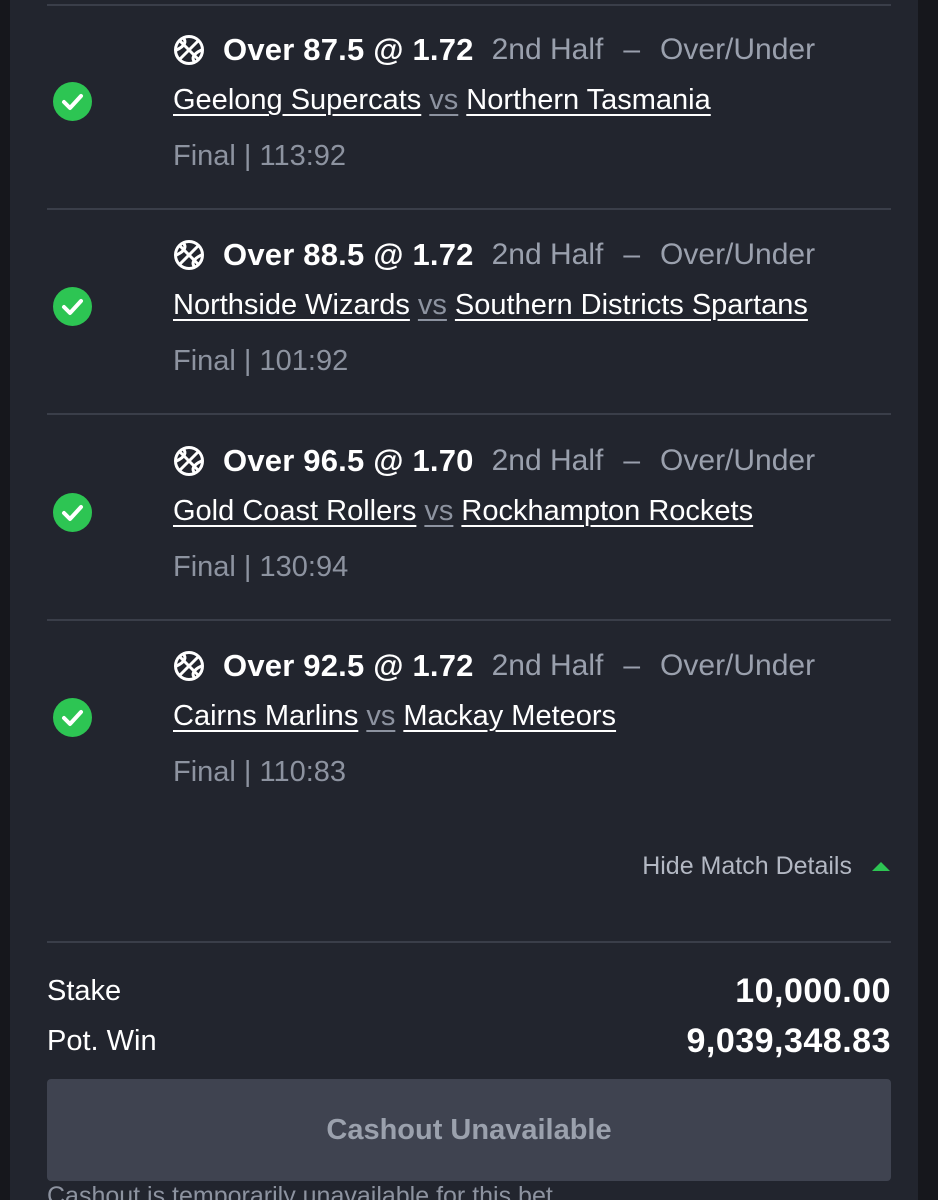 The width and height of the screenshot is (938, 1200). I want to click on cashout-button: Cashout Unavailable, so click(469, 1130).